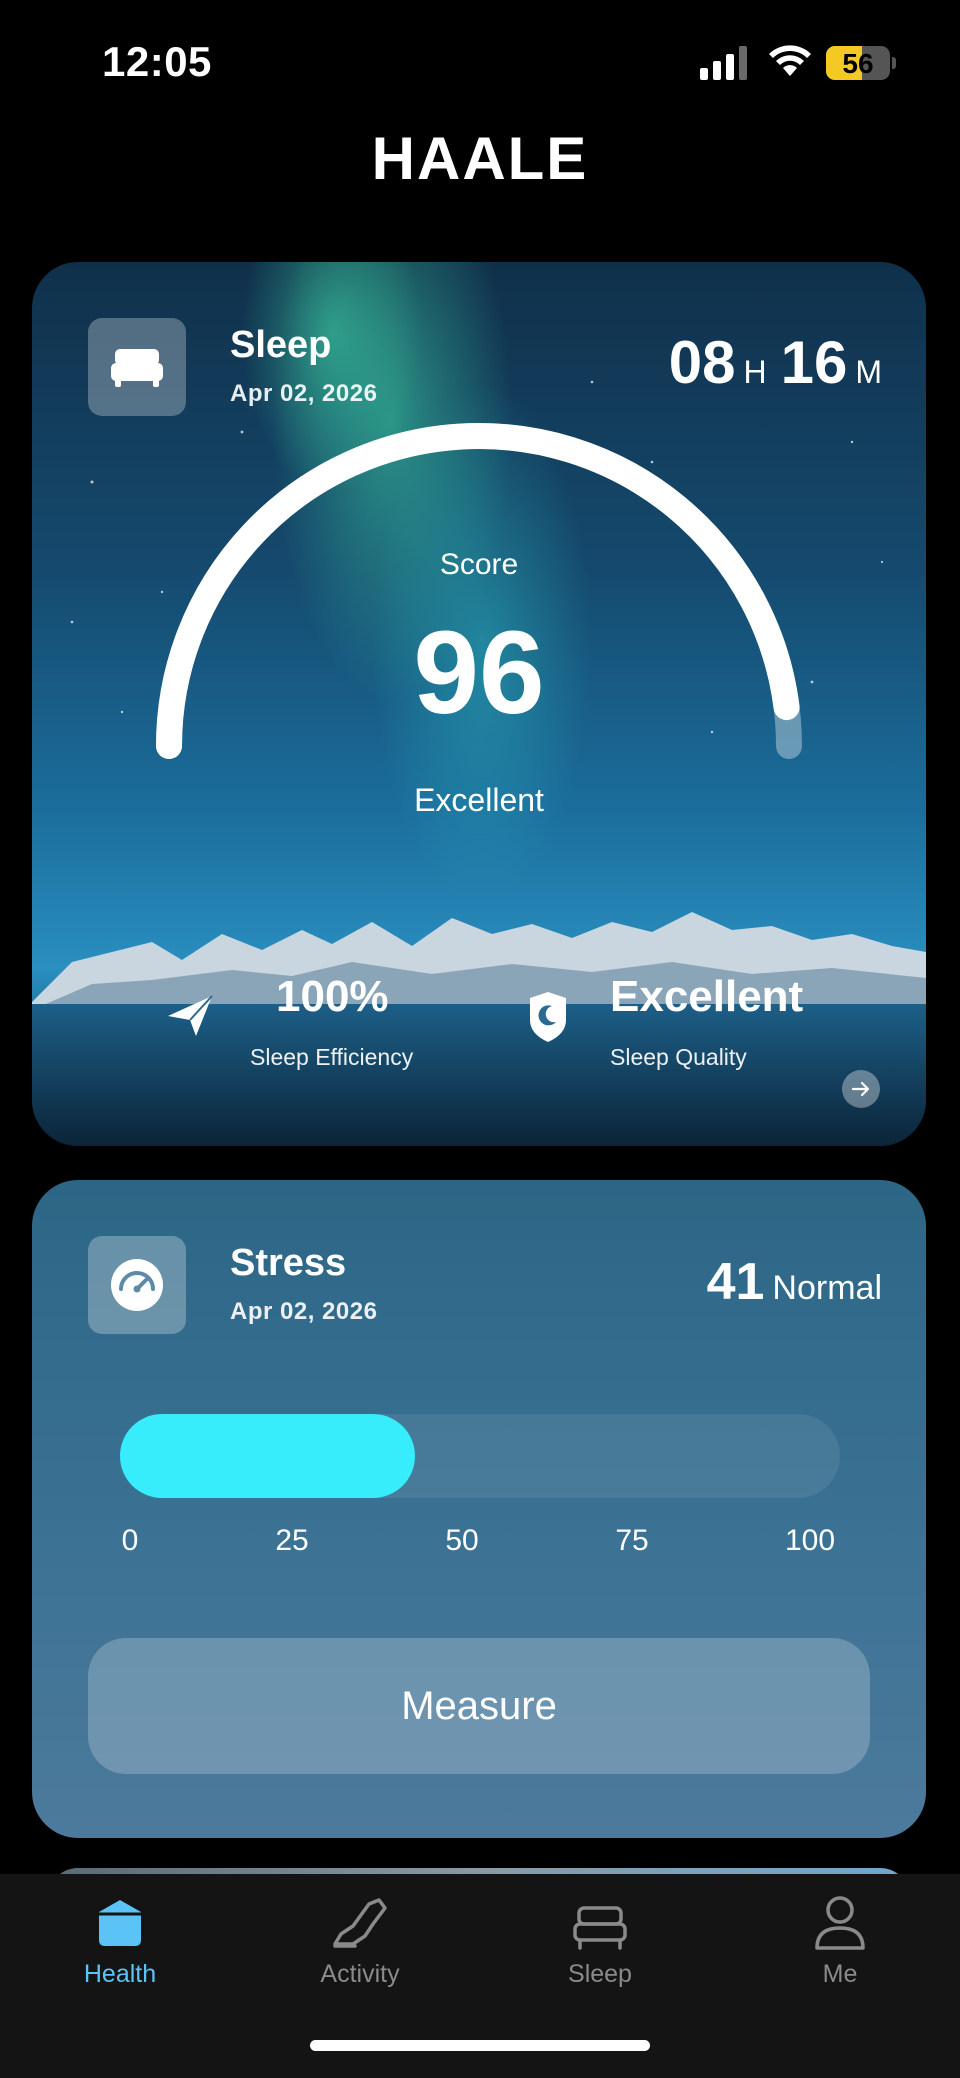 The height and width of the screenshot is (2078, 960). What do you see at coordinates (268, 1456) in the screenshot?
I see `stress-level-fill` at bounding box center [268, 1456].